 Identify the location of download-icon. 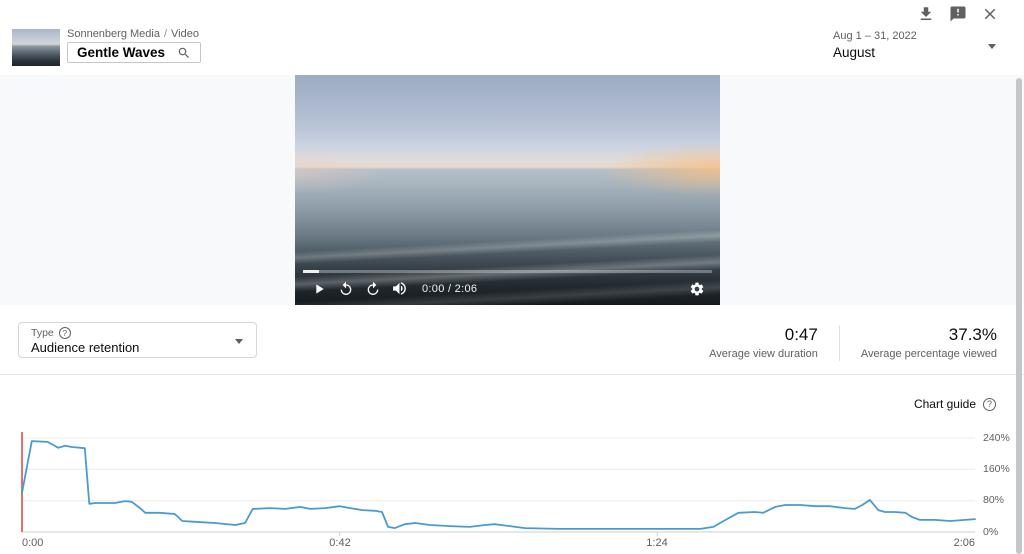
(926, 13).